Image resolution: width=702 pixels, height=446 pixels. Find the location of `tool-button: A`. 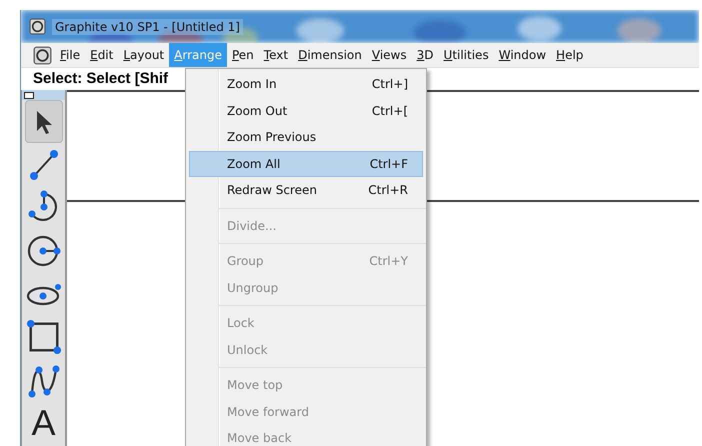

tool-button: A is located at coordinates (43, 422).